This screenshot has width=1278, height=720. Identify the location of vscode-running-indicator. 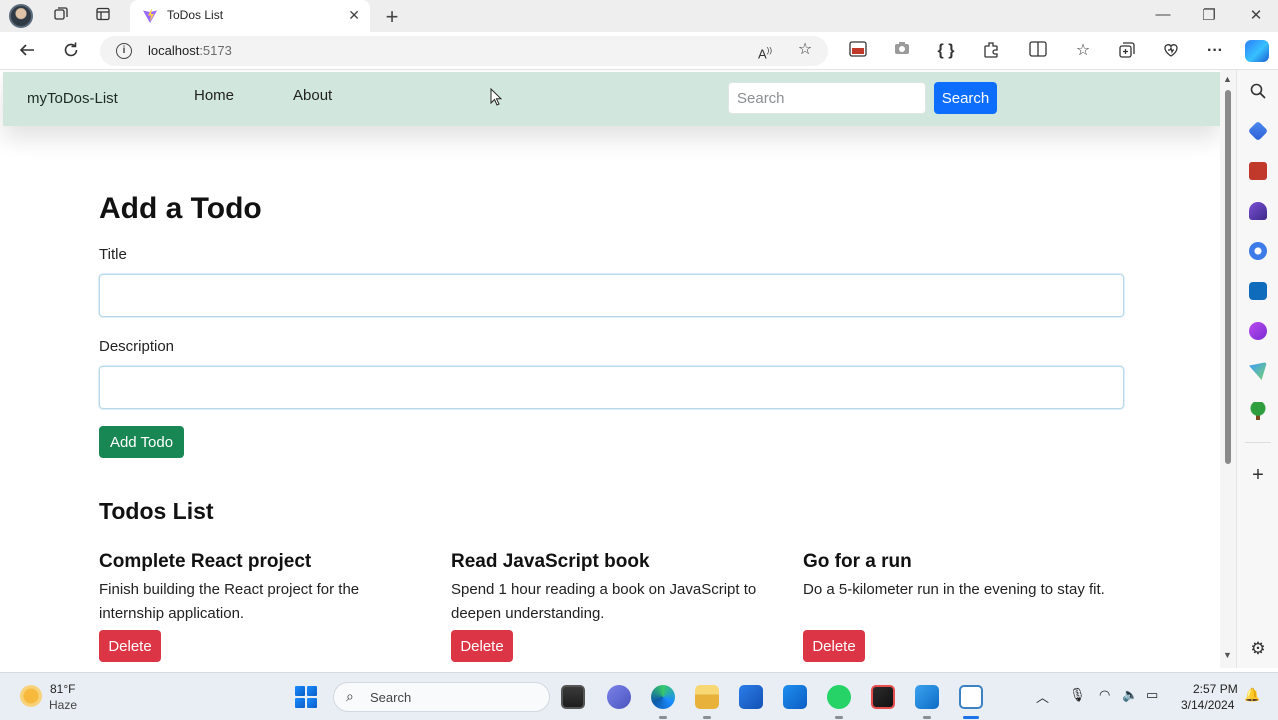
(927, 717).